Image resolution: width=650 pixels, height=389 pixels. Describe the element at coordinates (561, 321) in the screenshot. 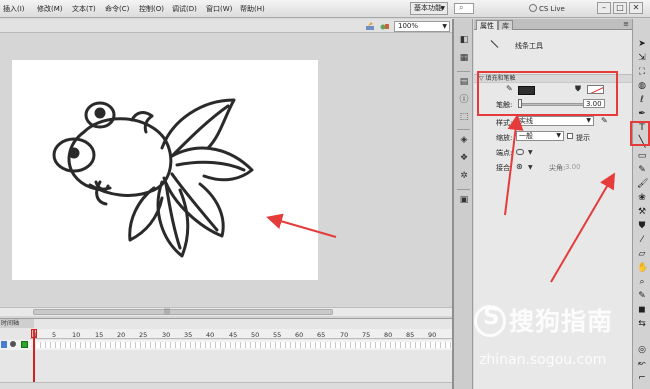

I see `watermark-brand: 搜狗指南` at that location.